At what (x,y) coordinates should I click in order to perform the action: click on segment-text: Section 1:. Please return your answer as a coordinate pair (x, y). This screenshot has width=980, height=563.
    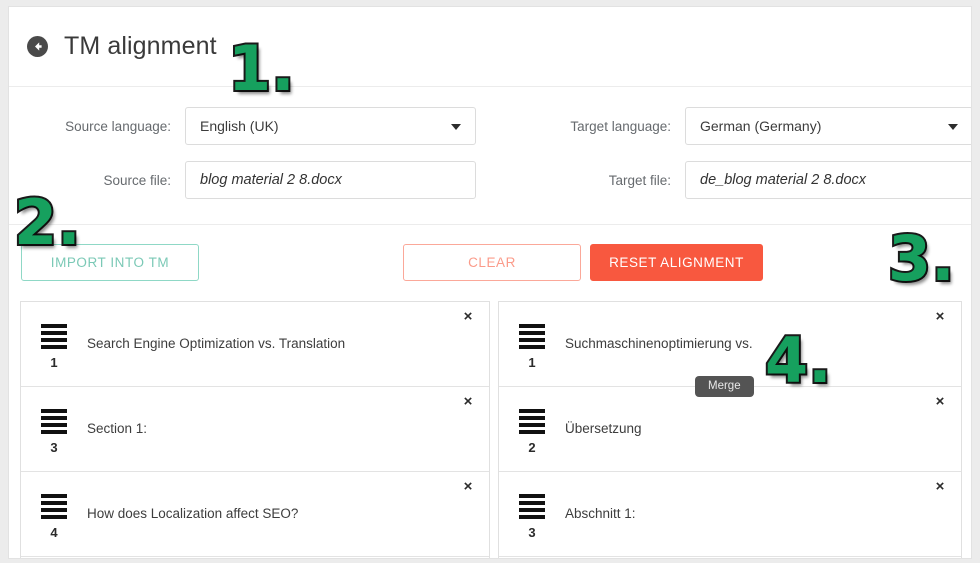
    Looking at the image, I should click on (117, 428).